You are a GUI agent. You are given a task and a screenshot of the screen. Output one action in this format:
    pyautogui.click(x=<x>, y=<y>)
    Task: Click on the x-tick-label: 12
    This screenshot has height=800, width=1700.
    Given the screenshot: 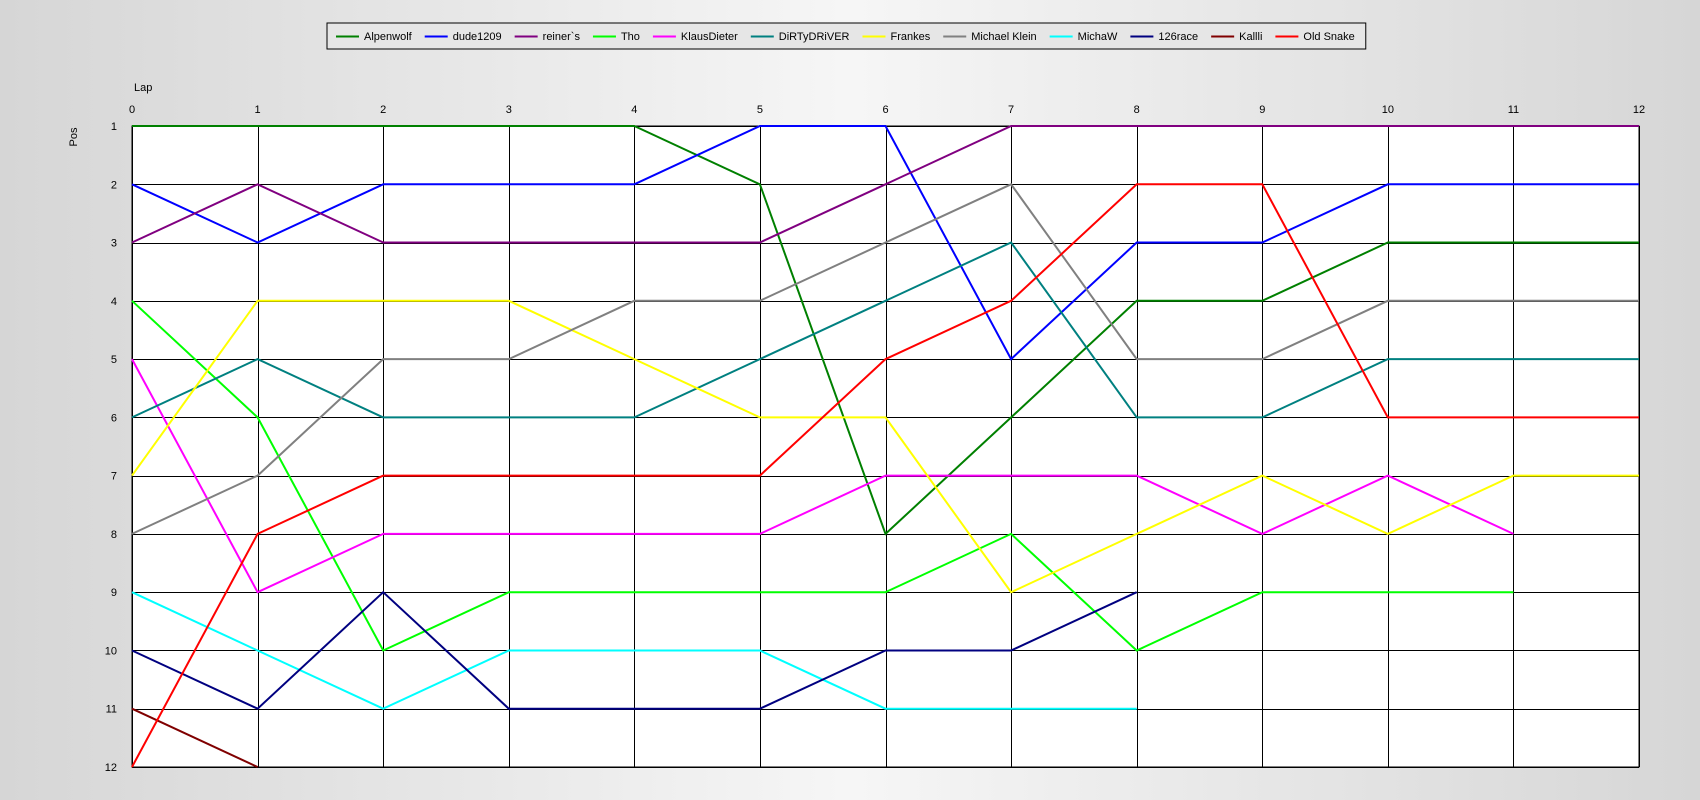 What is the action you would take?
    pyautogui.click(x=1639, y=110)
    